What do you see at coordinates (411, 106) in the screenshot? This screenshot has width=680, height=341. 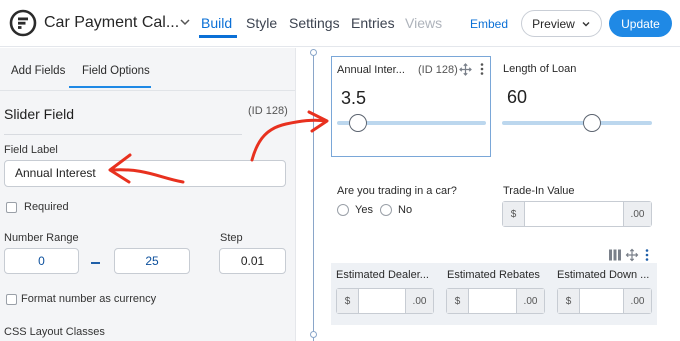 I see `annual-interest-field: Annual Inter... (ID 128) 3.5` at bounding box center [411, 106].